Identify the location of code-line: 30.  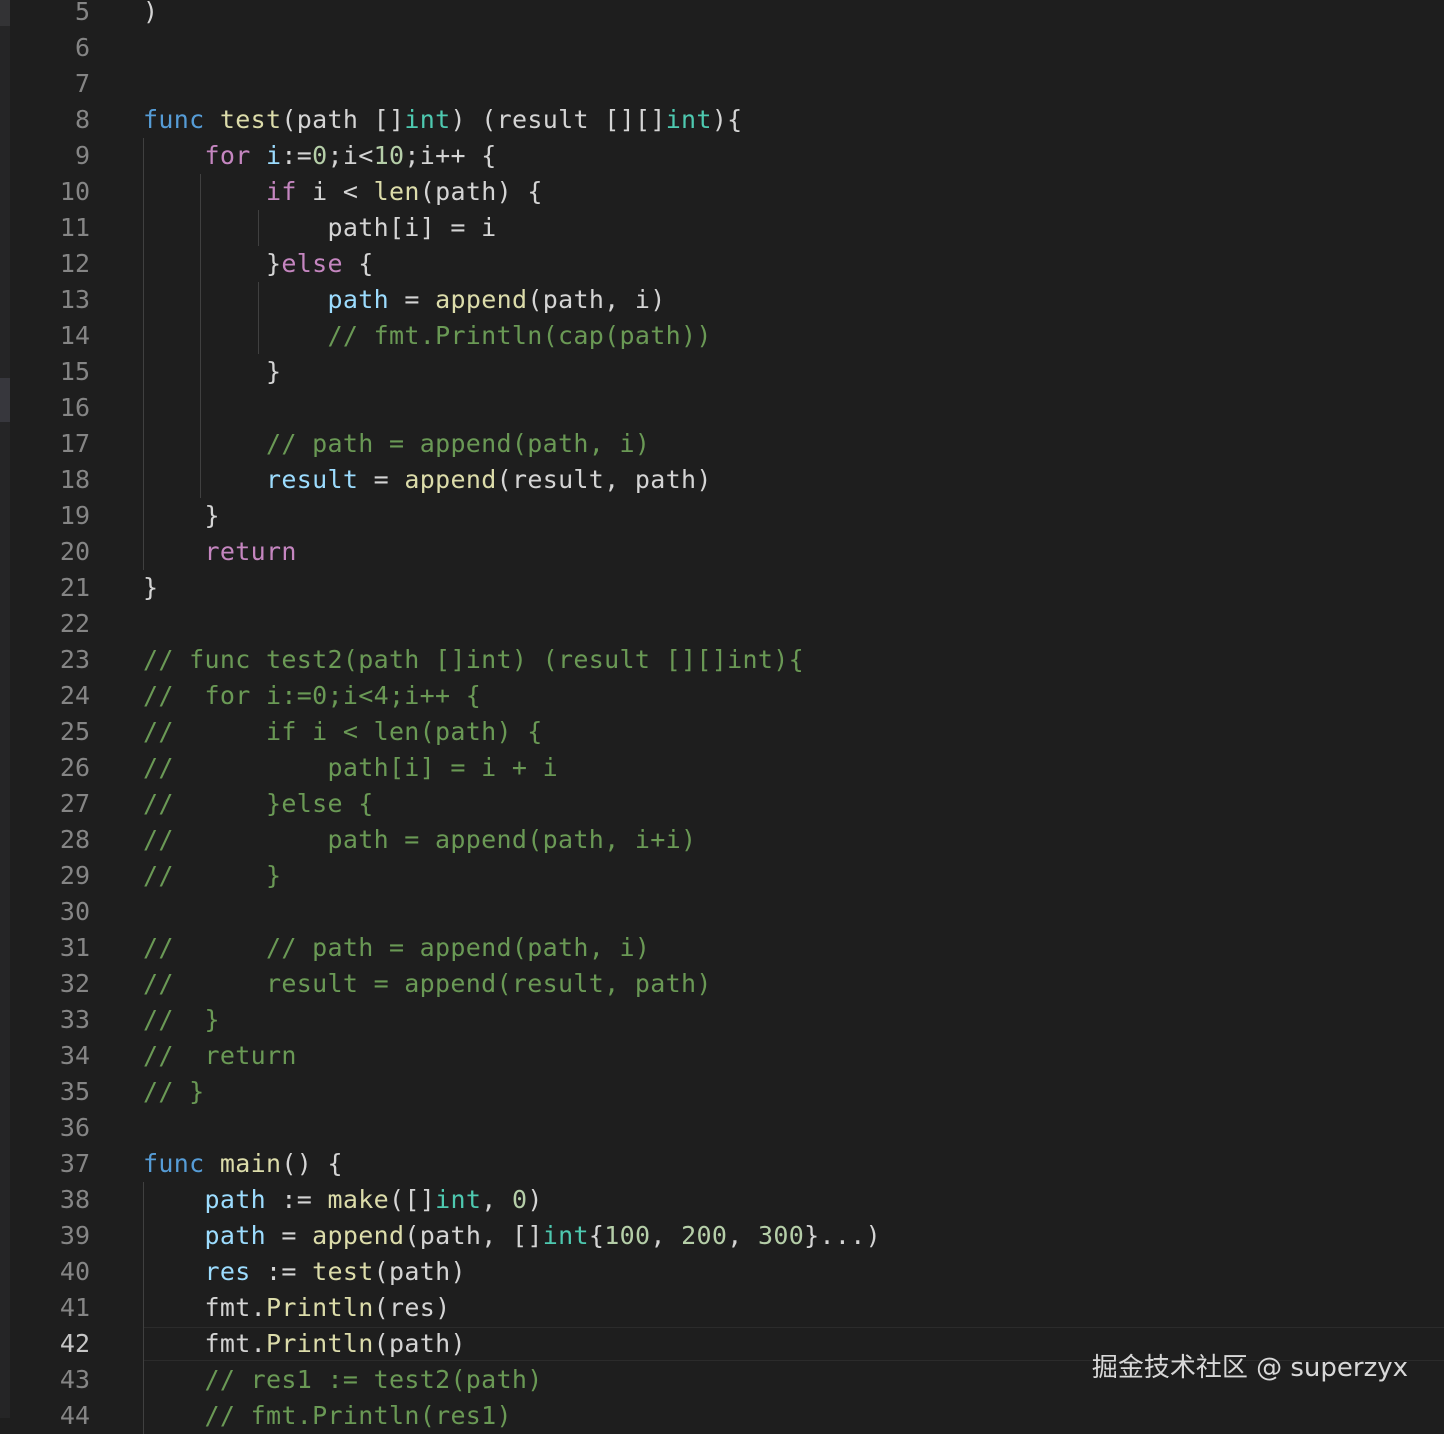
(722, 912).